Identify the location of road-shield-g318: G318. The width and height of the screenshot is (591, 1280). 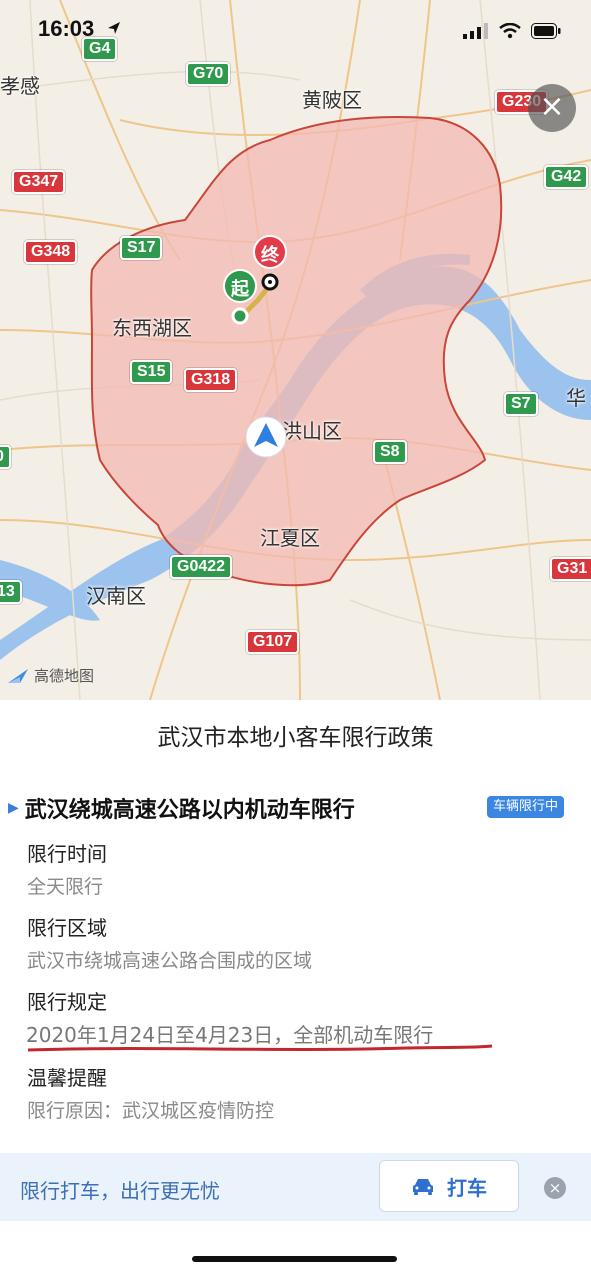
(211, 380).